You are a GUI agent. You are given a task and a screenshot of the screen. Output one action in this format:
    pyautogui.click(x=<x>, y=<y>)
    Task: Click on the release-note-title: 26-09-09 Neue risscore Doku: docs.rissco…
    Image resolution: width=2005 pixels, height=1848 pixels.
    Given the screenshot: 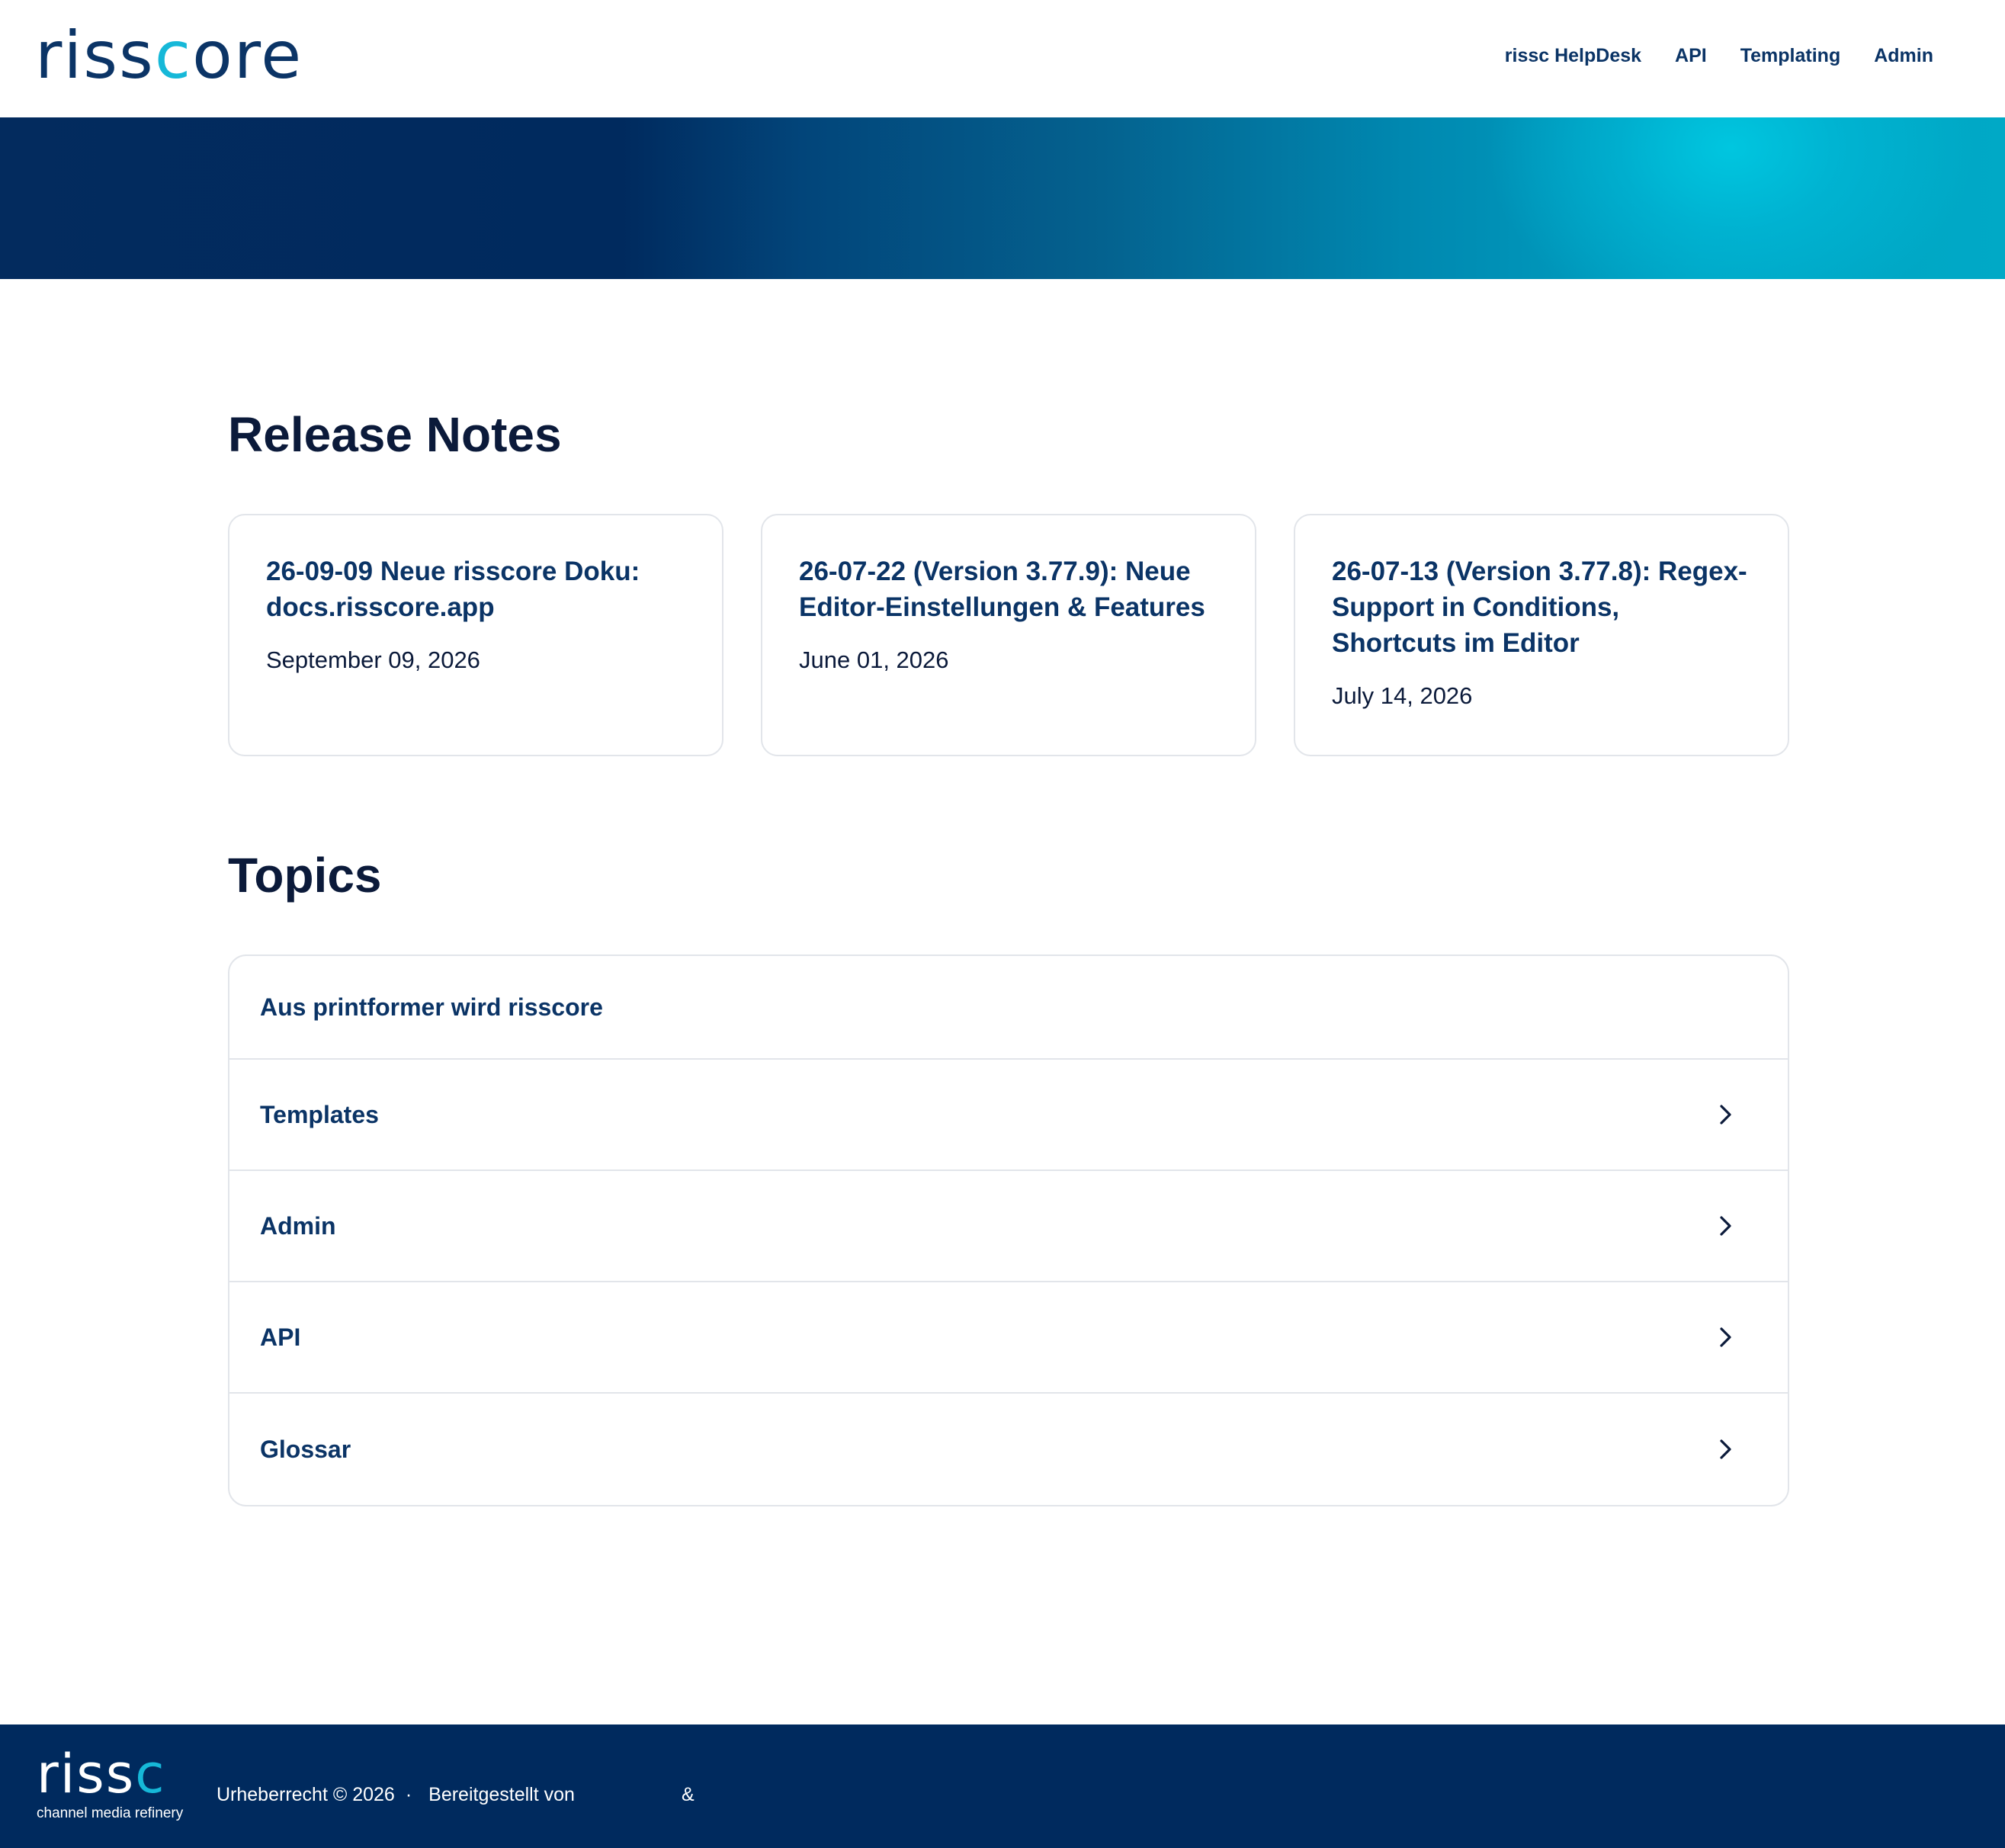 What is the action you would take?
    pyautogui.click(x=476, y=589)
    